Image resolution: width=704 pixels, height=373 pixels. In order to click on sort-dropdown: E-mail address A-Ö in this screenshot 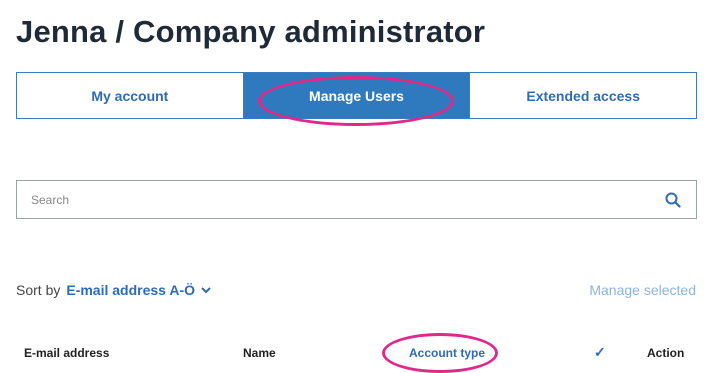, I will do `click(138, 290)`.